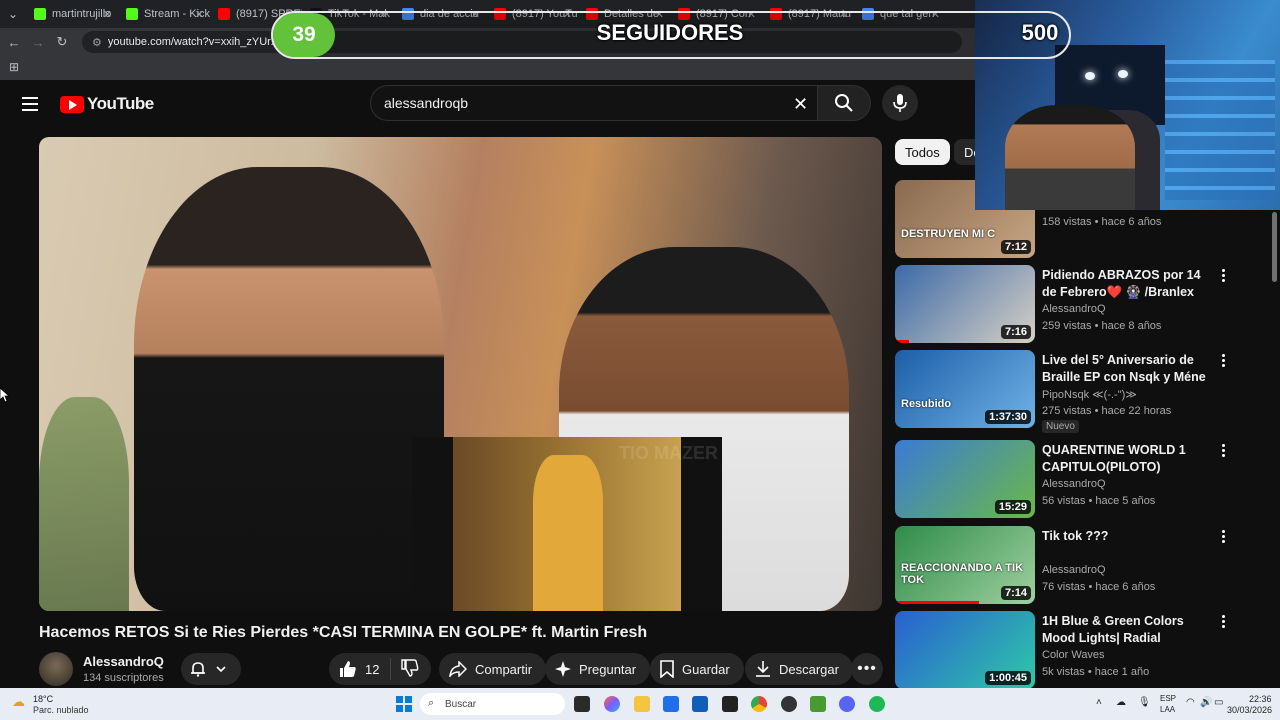 The image size is (1280, 720). Describe the element at coordinates (965, 565) in the screenshot. I see `video-thumbnail: REACCIONANDO A TIK TOK 7:14` at that location.